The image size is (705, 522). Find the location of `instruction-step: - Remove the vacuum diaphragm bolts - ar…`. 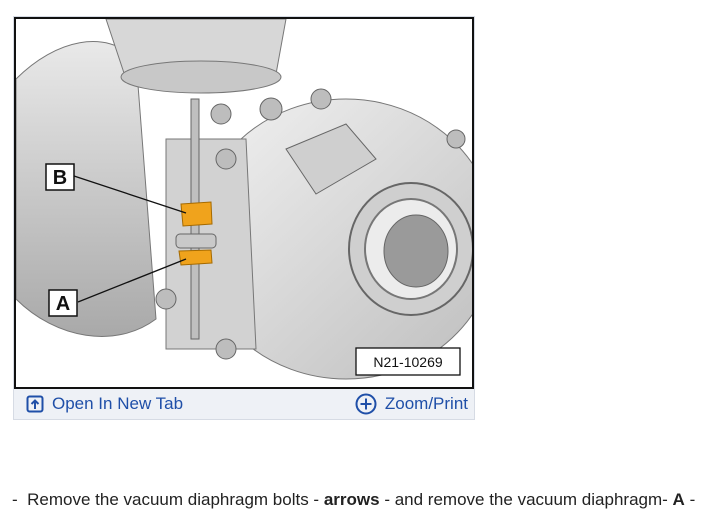

instruction-step: - Remove the vacuum diaphragm bolts - ar… is located at coordinates (353, 500).